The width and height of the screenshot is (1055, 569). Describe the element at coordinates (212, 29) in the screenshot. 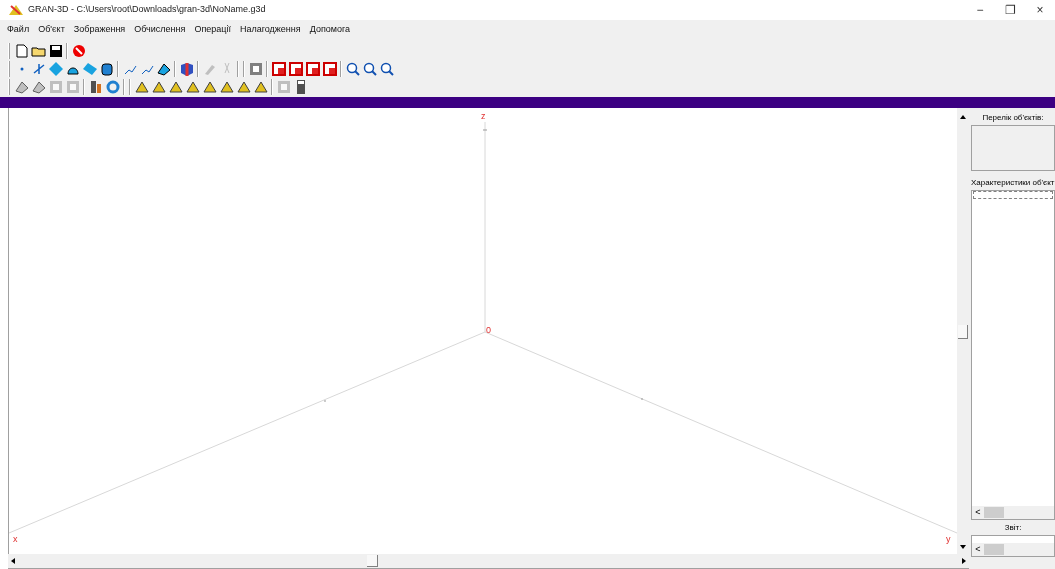

I see `menu-item: Операції` at that location.